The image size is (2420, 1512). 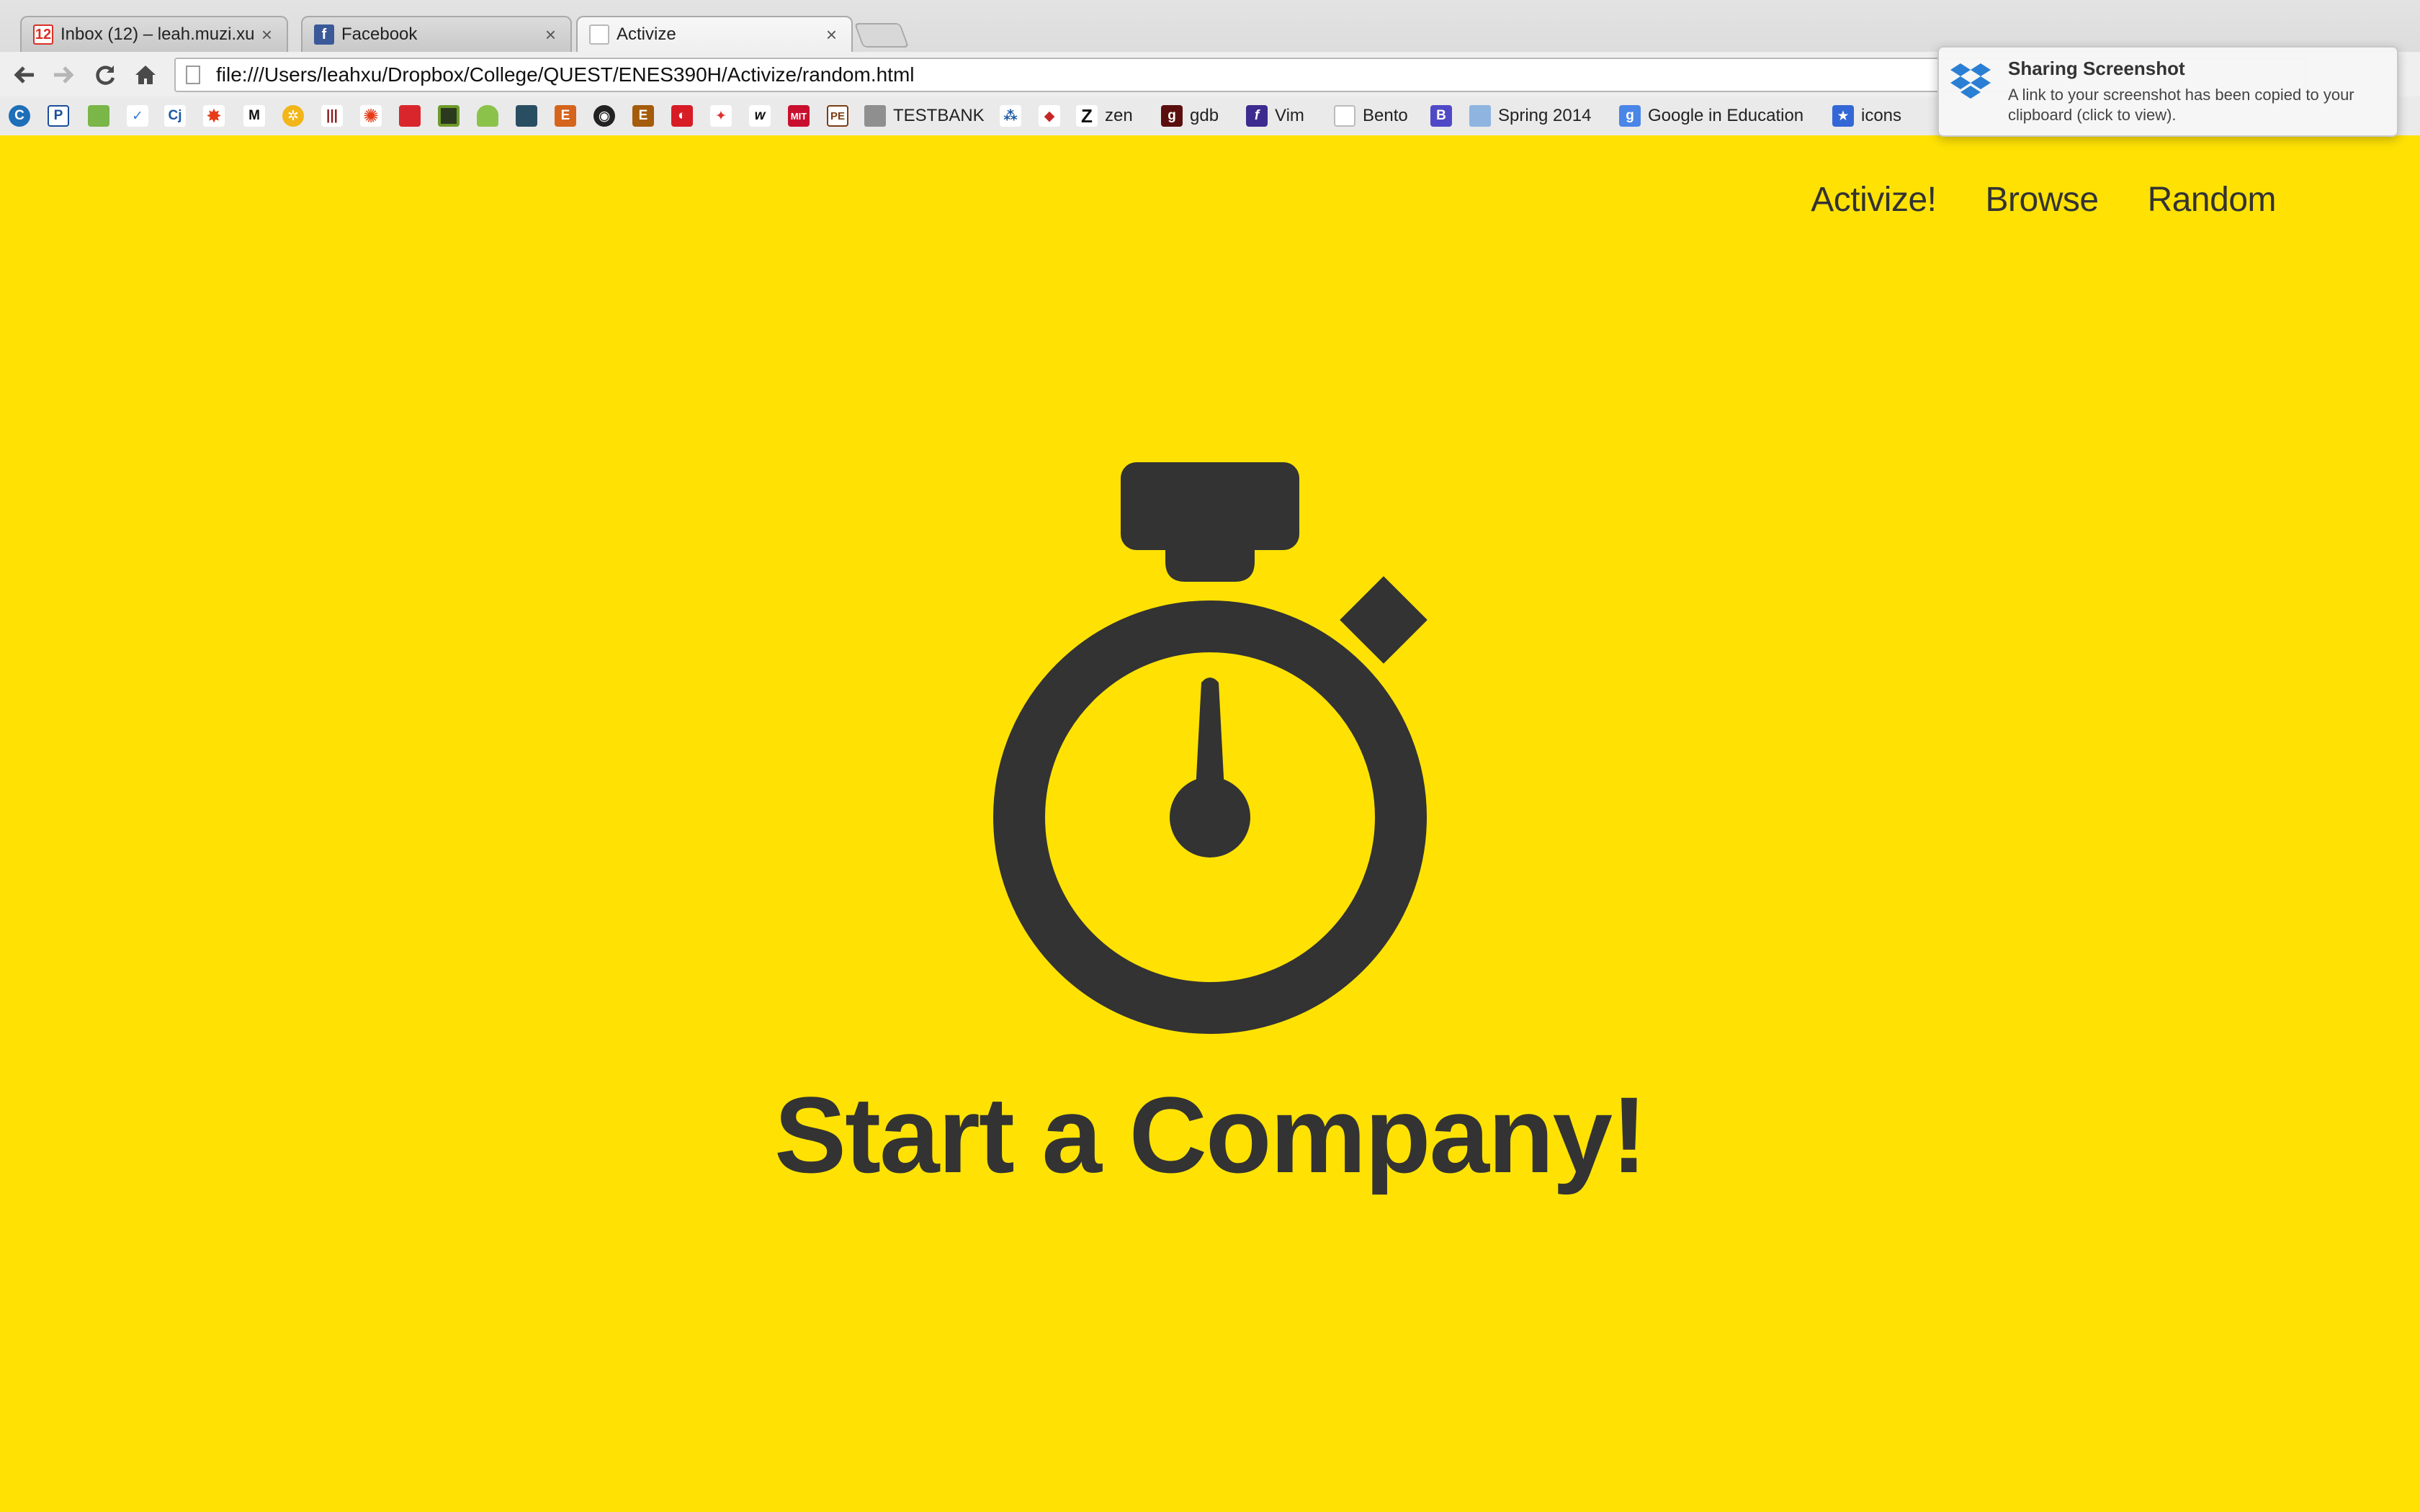 I want to click on notification-title: Sharing Screenshot, so click(x=2096, y=68).